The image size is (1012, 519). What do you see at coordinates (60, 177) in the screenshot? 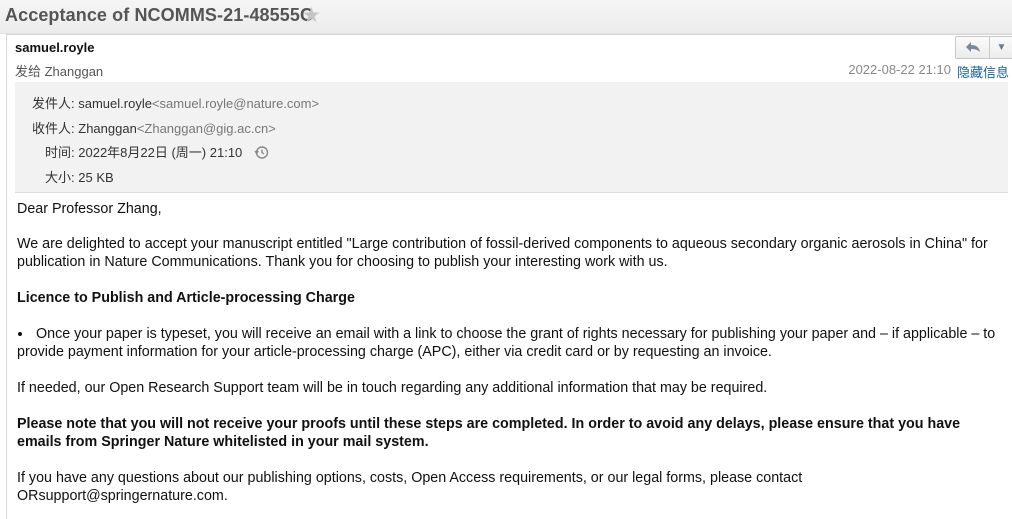
I see `size-label: 大小:` at bounding box center [60, 177].